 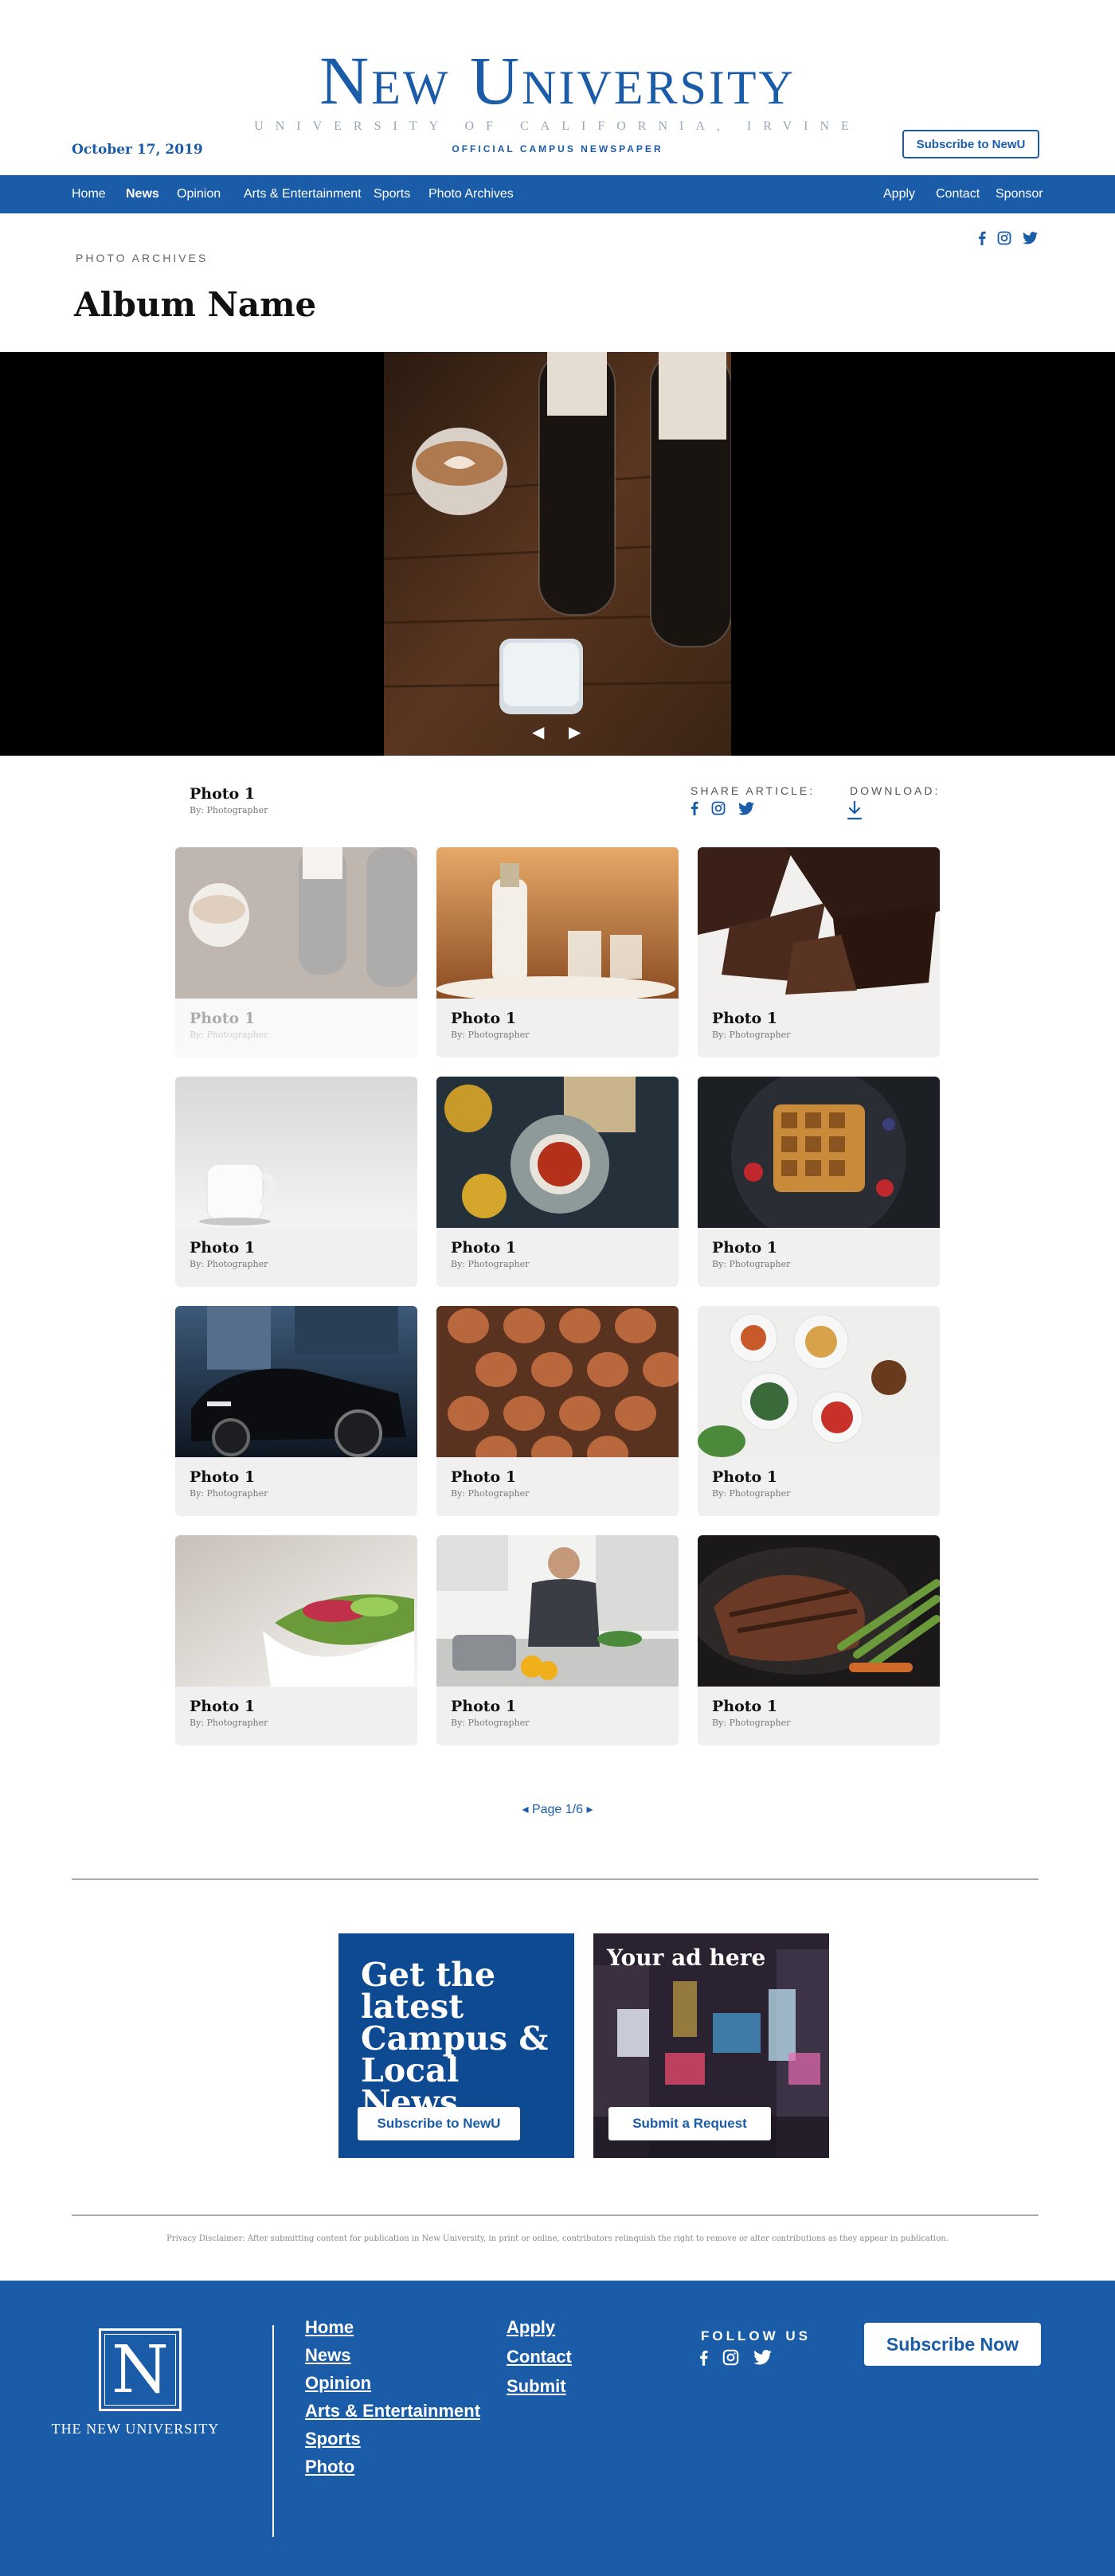 What do you see at coordinates (557, 1809) in the screenshot?
I see `pagination: ◂ Page 1/6 ▸` at bounding box center [557, 1809].